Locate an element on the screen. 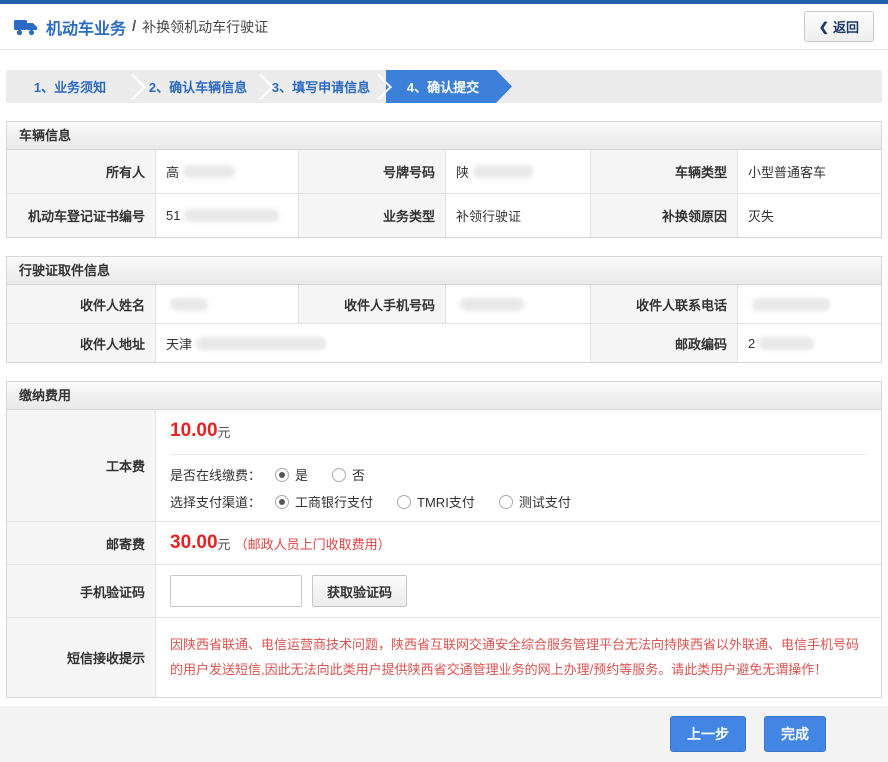  table-row: 收件人姓名 收件人手机号码 收件人联系电话 is located at coordinates (444, 304).